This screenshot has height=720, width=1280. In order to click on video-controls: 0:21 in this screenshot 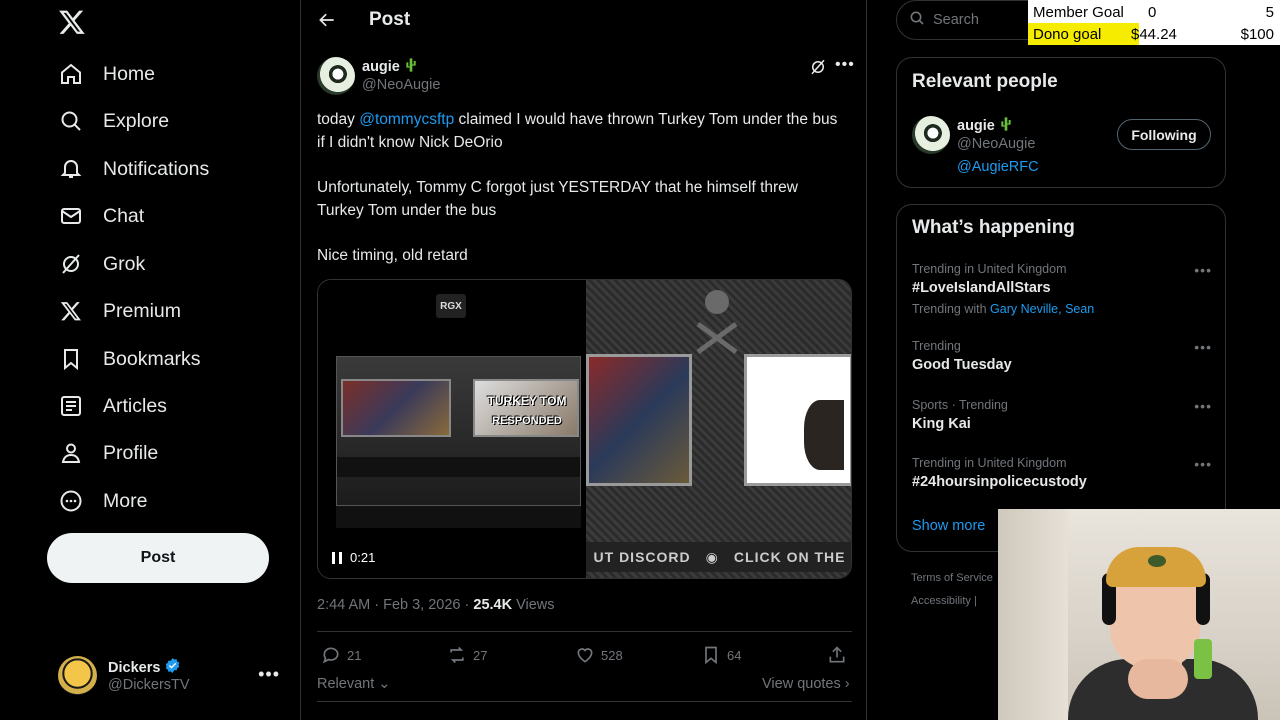, I will do `click(353, 557)`.